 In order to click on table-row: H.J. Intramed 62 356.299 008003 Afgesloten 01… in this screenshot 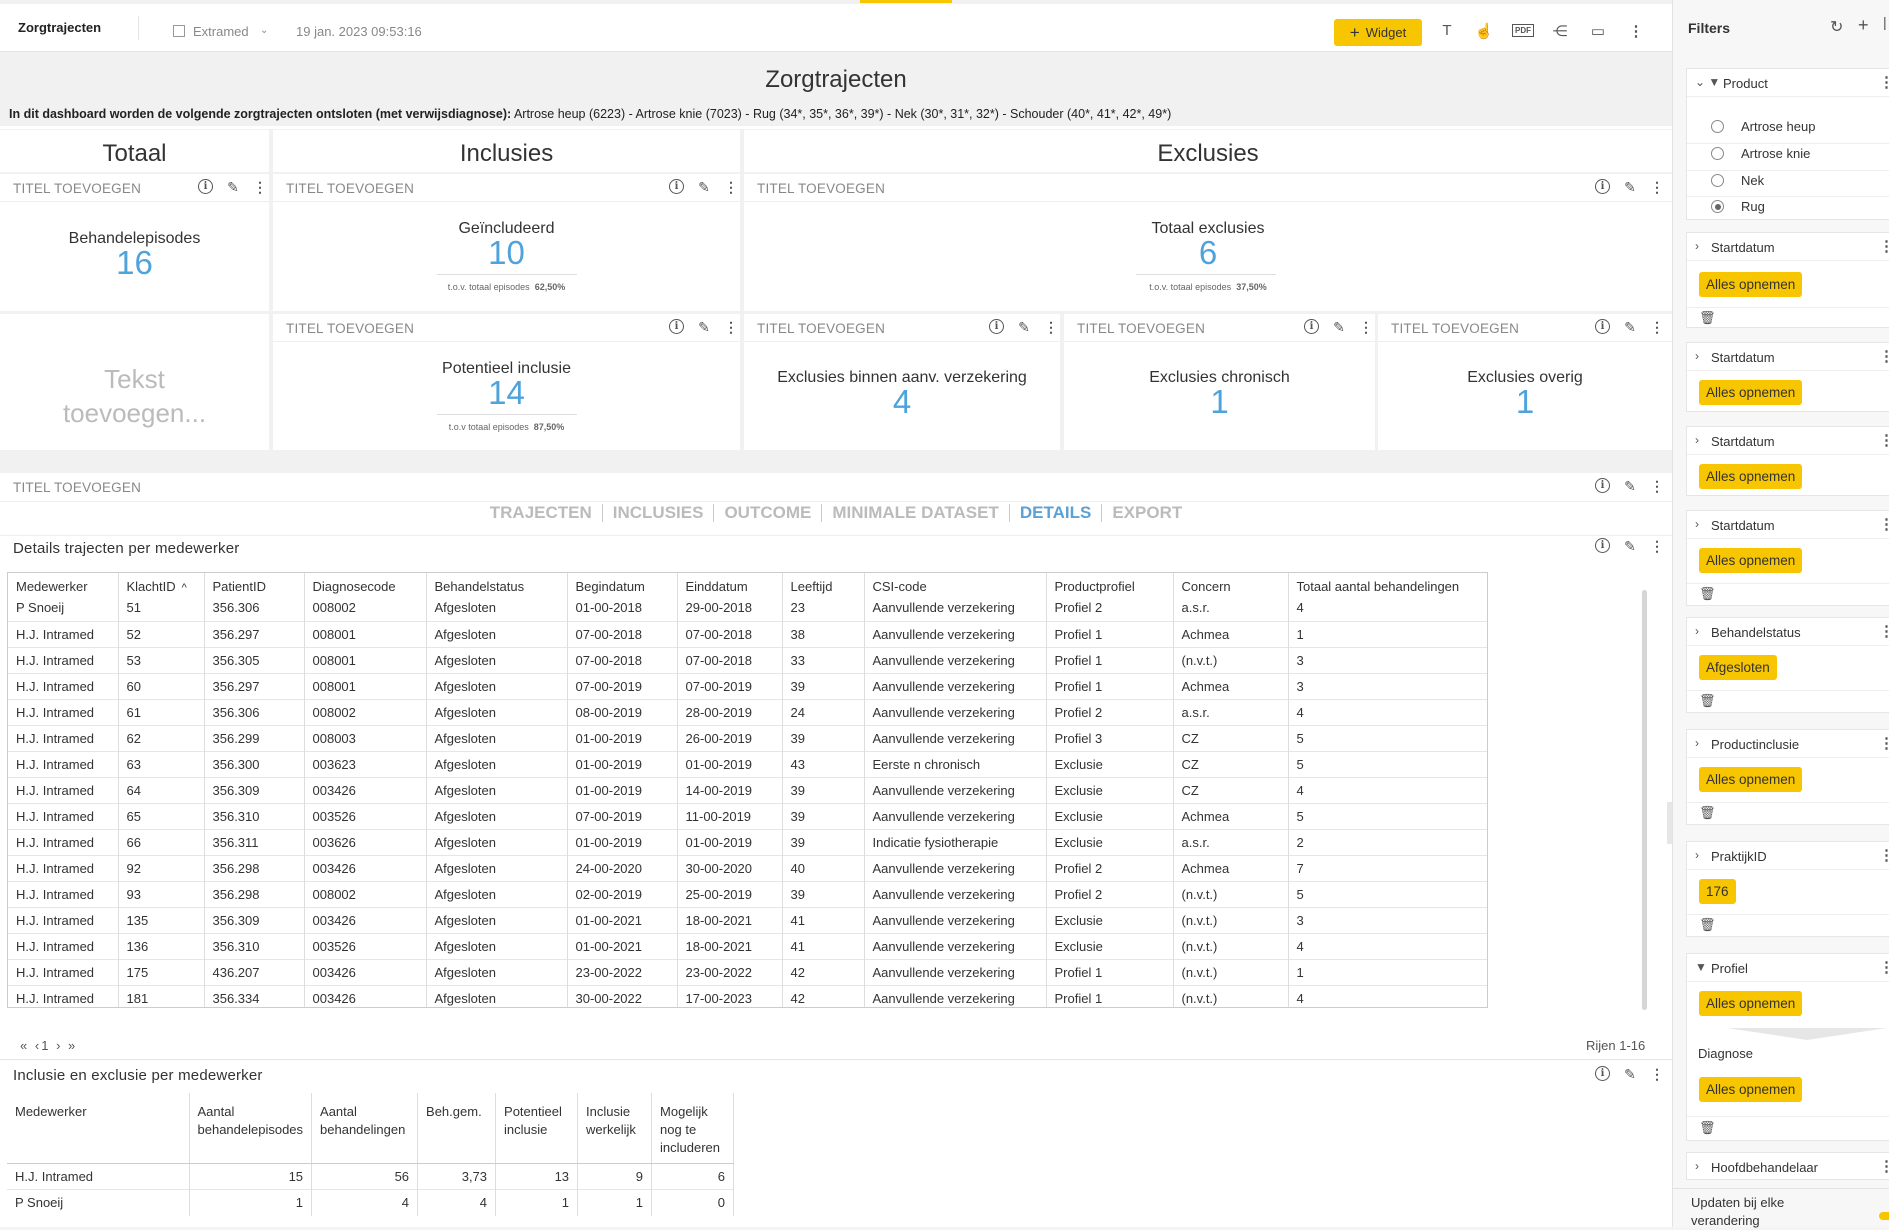, I will do `click(747, 737)`.